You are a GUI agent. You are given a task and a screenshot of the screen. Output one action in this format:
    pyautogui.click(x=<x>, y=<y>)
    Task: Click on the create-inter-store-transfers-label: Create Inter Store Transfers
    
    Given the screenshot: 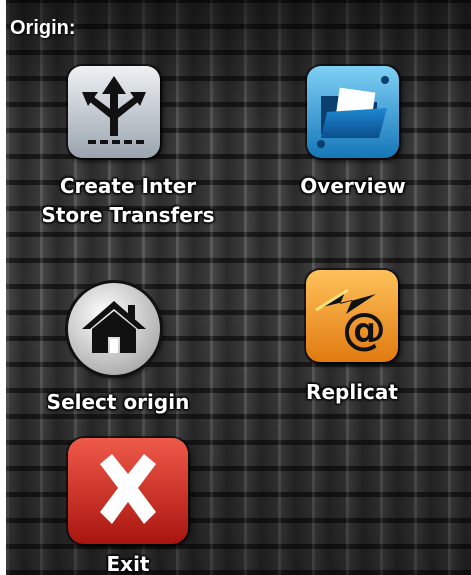 What is the action you would take?
    pyautogui.click(x=128, y=201)
    